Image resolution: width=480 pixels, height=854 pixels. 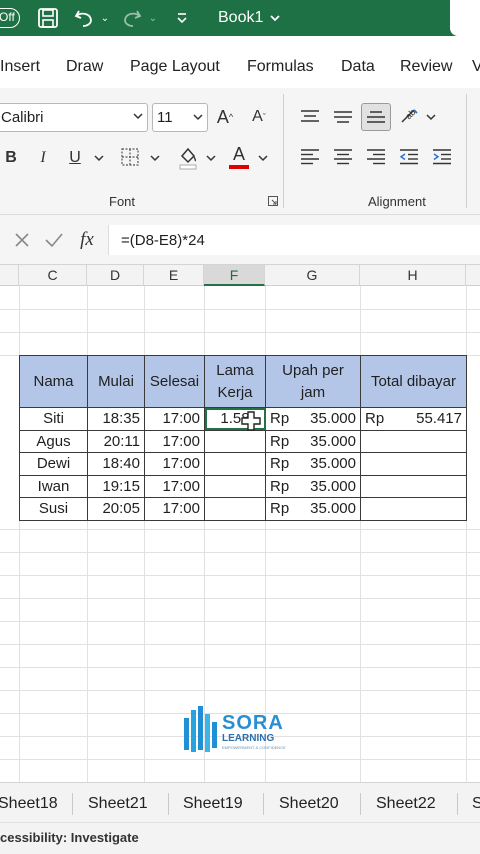 I want to click on sheet-tab-sheet22: Sheet22, so click(x=406, y=804).